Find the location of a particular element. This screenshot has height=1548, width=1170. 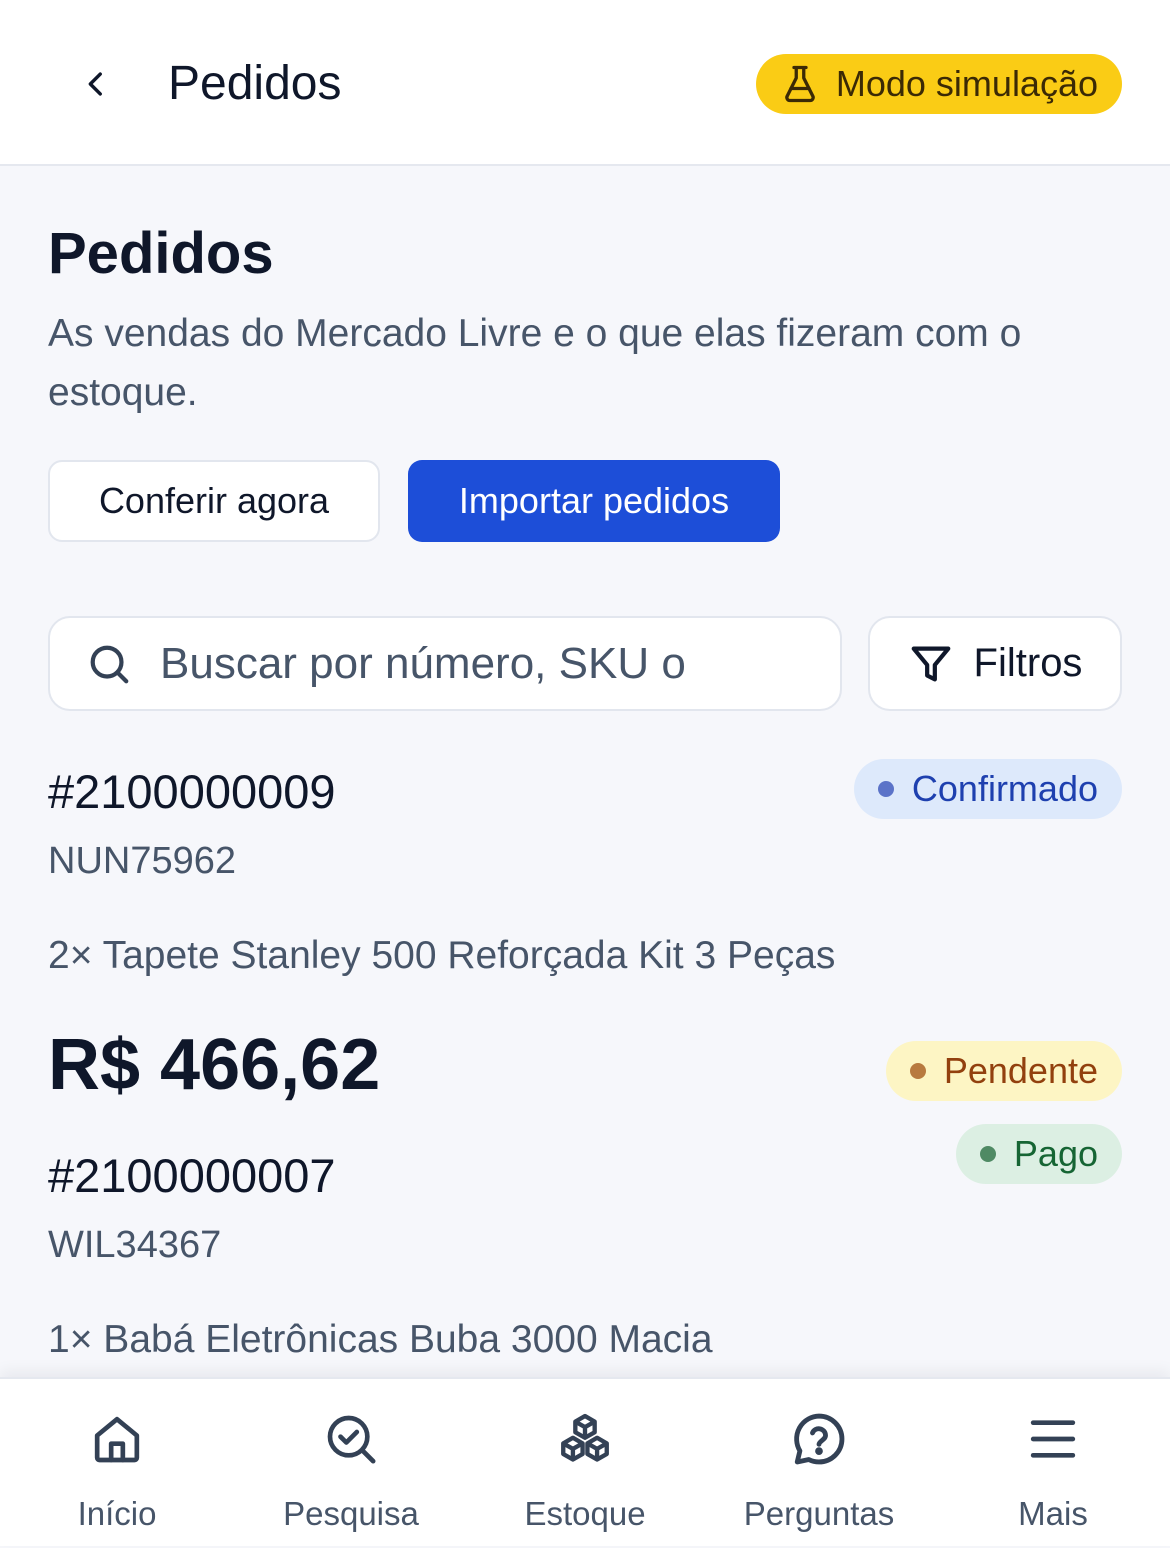

nav-label: Pesquisa is located at coordinates (351, 1513).